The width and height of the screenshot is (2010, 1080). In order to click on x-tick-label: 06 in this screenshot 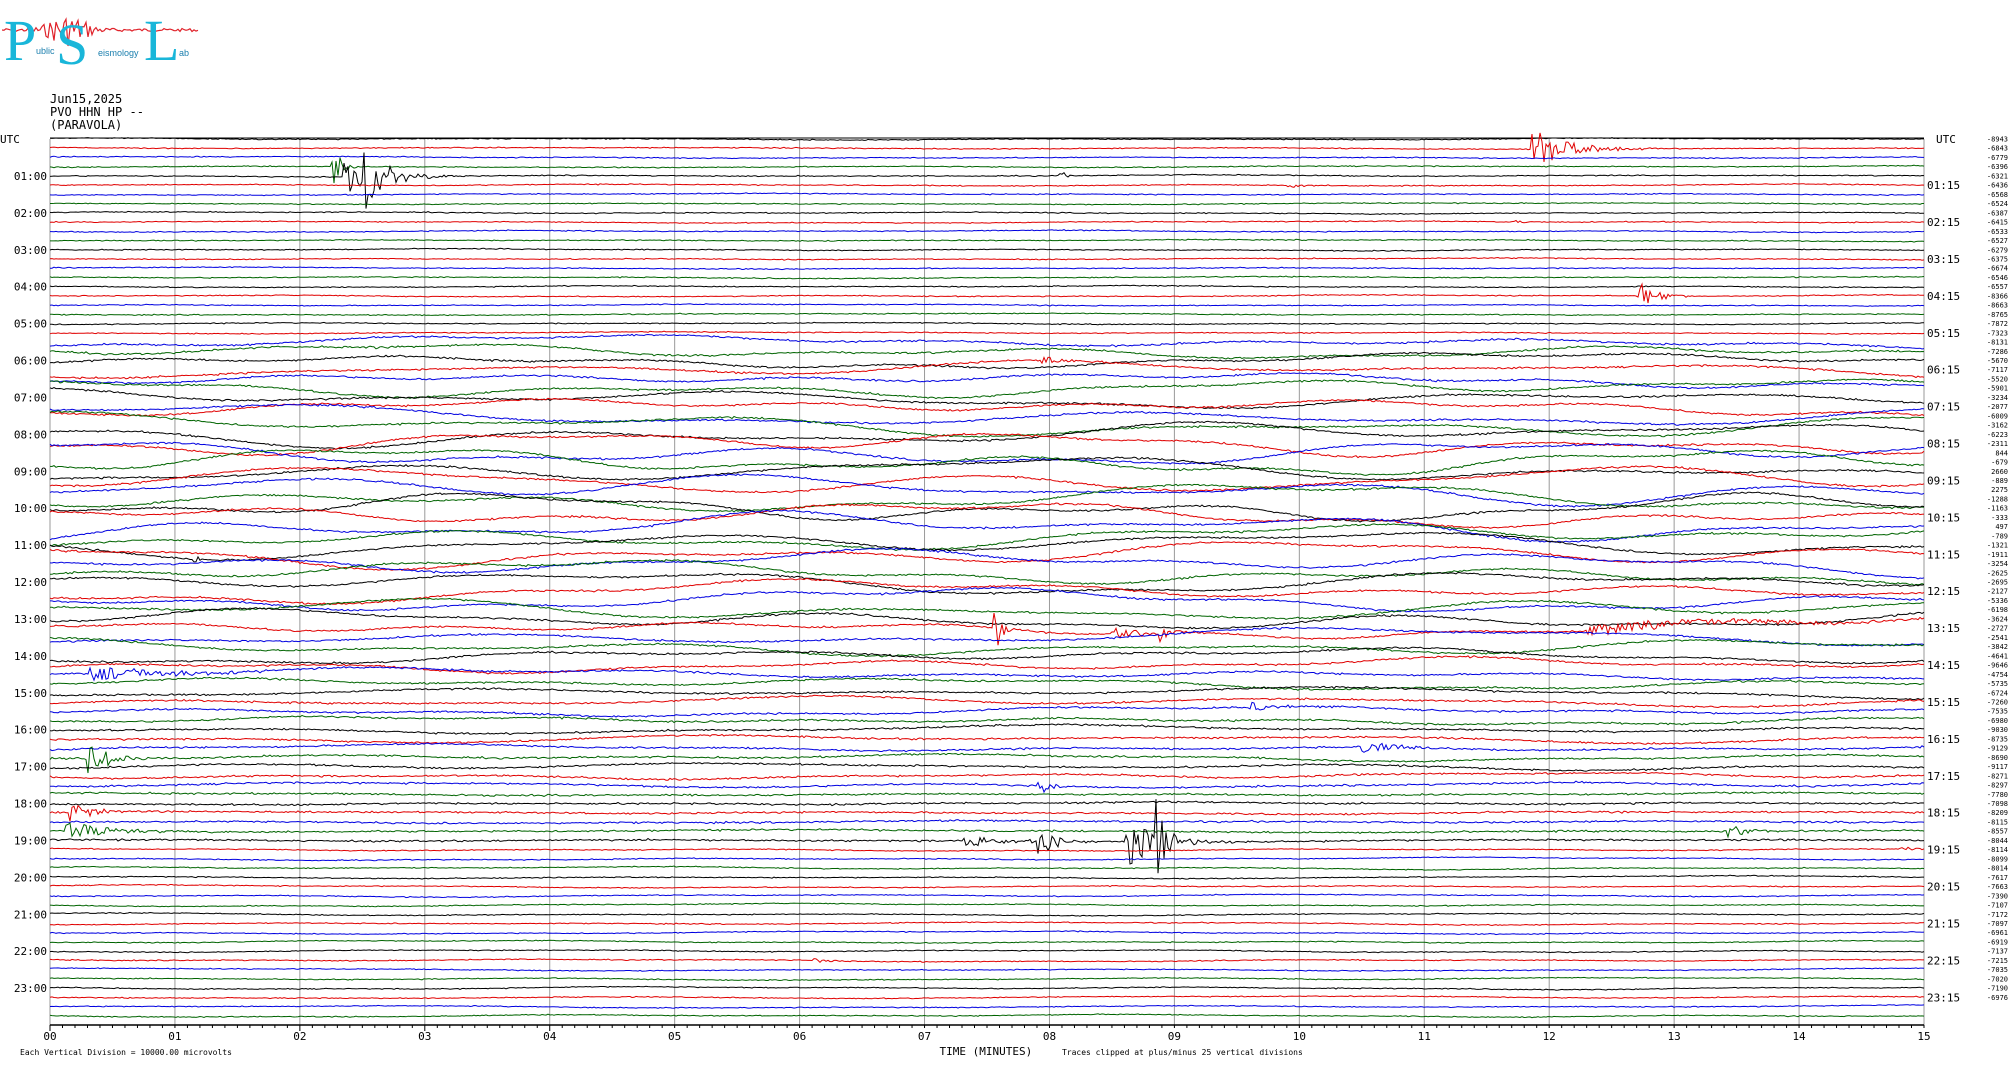, I will do `click(799, 1036)`.